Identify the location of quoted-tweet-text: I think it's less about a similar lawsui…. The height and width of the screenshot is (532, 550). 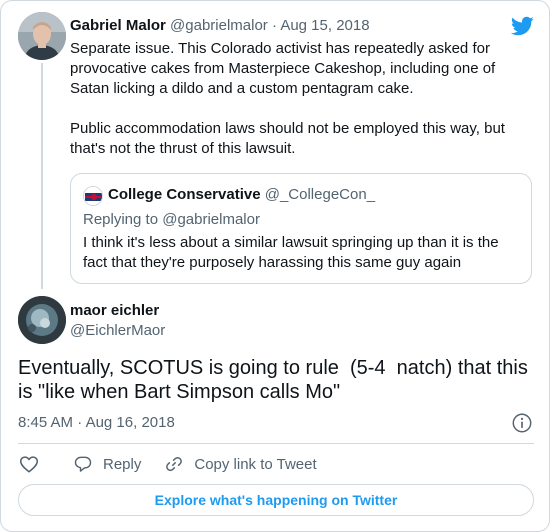
(291, 252).